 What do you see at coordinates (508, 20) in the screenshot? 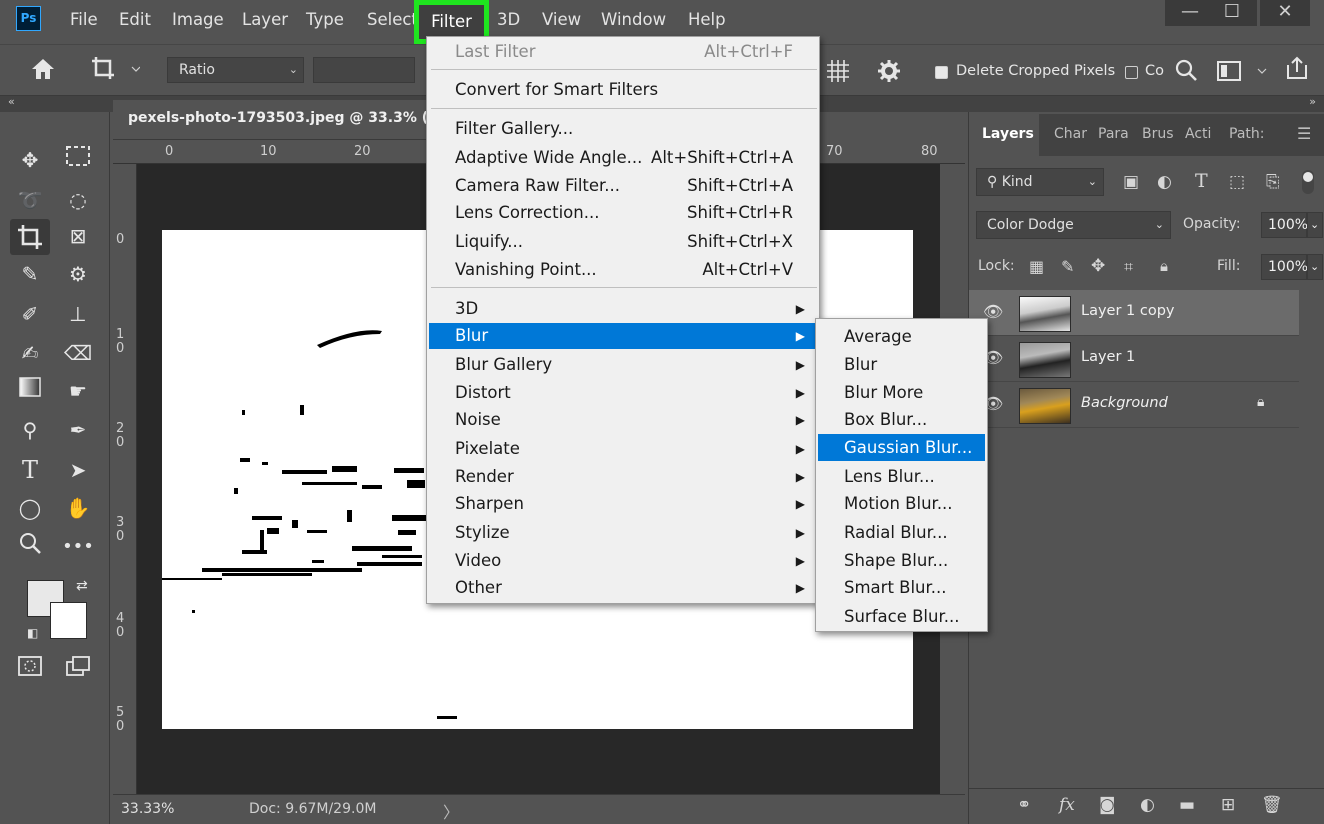
I see `menu-3d: 3D` at bounding box center [508, 20].